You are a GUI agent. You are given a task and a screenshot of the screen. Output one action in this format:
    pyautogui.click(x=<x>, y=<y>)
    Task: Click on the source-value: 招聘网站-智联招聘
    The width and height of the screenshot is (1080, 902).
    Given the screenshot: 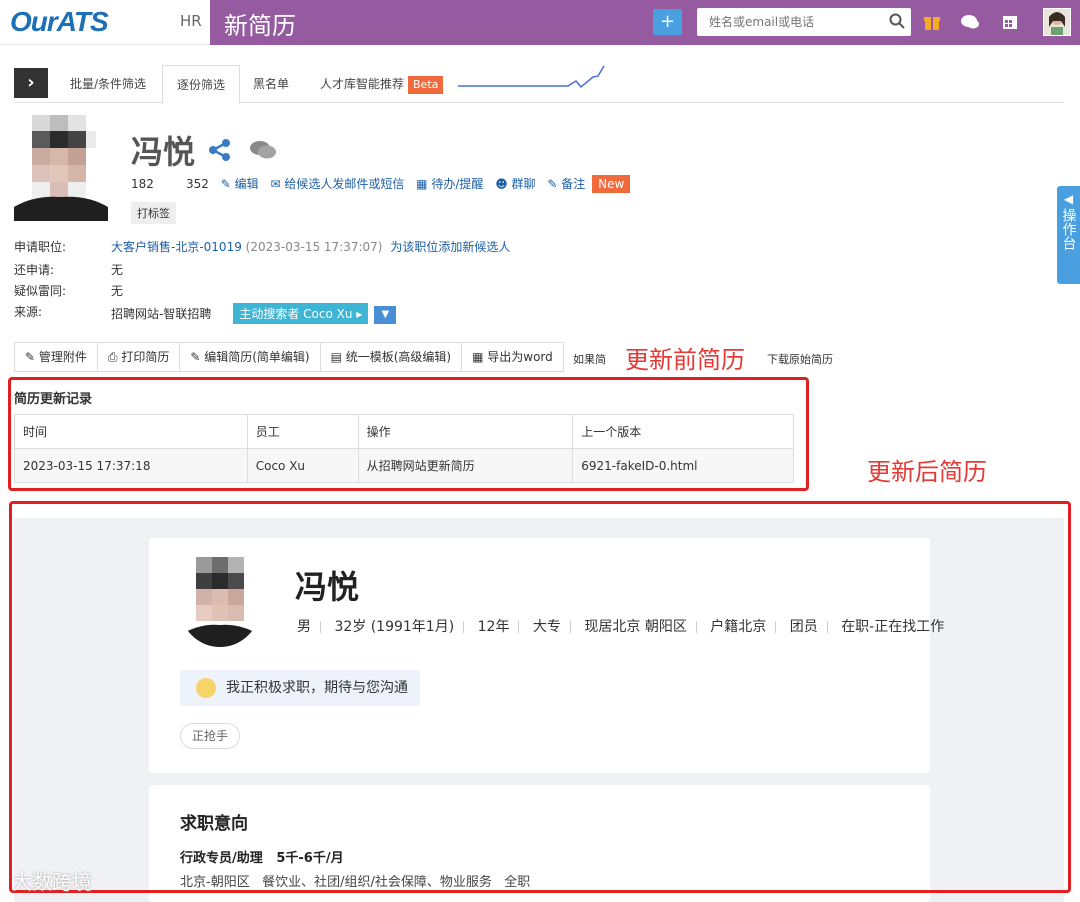 What is the action you would take?
    pyautogui.click(x=161, y=314)
    